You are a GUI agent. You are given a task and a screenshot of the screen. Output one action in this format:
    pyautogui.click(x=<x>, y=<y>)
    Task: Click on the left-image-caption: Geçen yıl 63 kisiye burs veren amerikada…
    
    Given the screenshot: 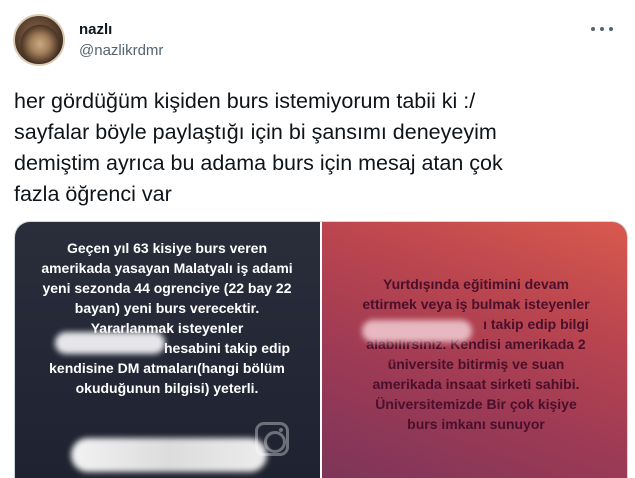 What is the action you would take?
    pyautogui.click(x=167, y=318)
    